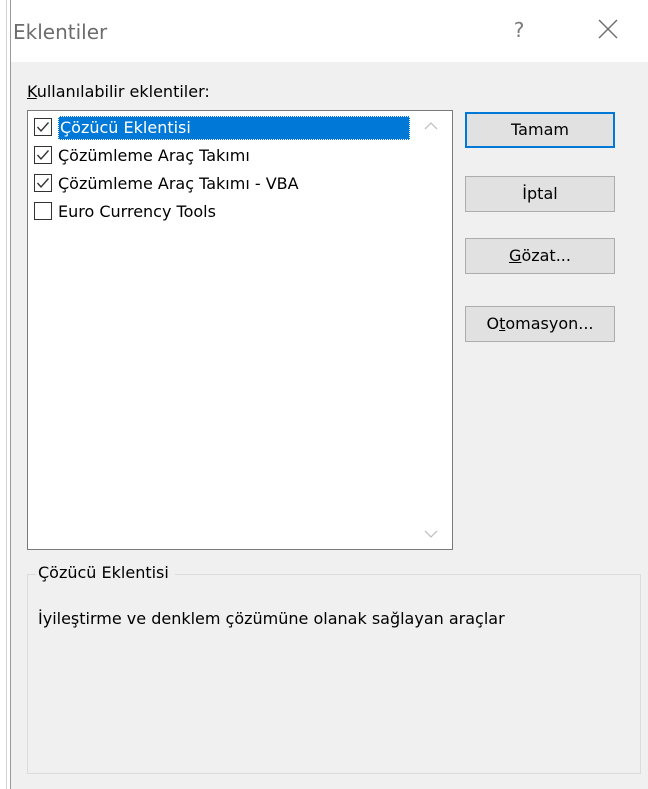 Image resolution: width=648 pixels, height=789 pixels. Describe the element at coordinates (519, 30) in the screenshot. I see `help-button: ?` at that location.